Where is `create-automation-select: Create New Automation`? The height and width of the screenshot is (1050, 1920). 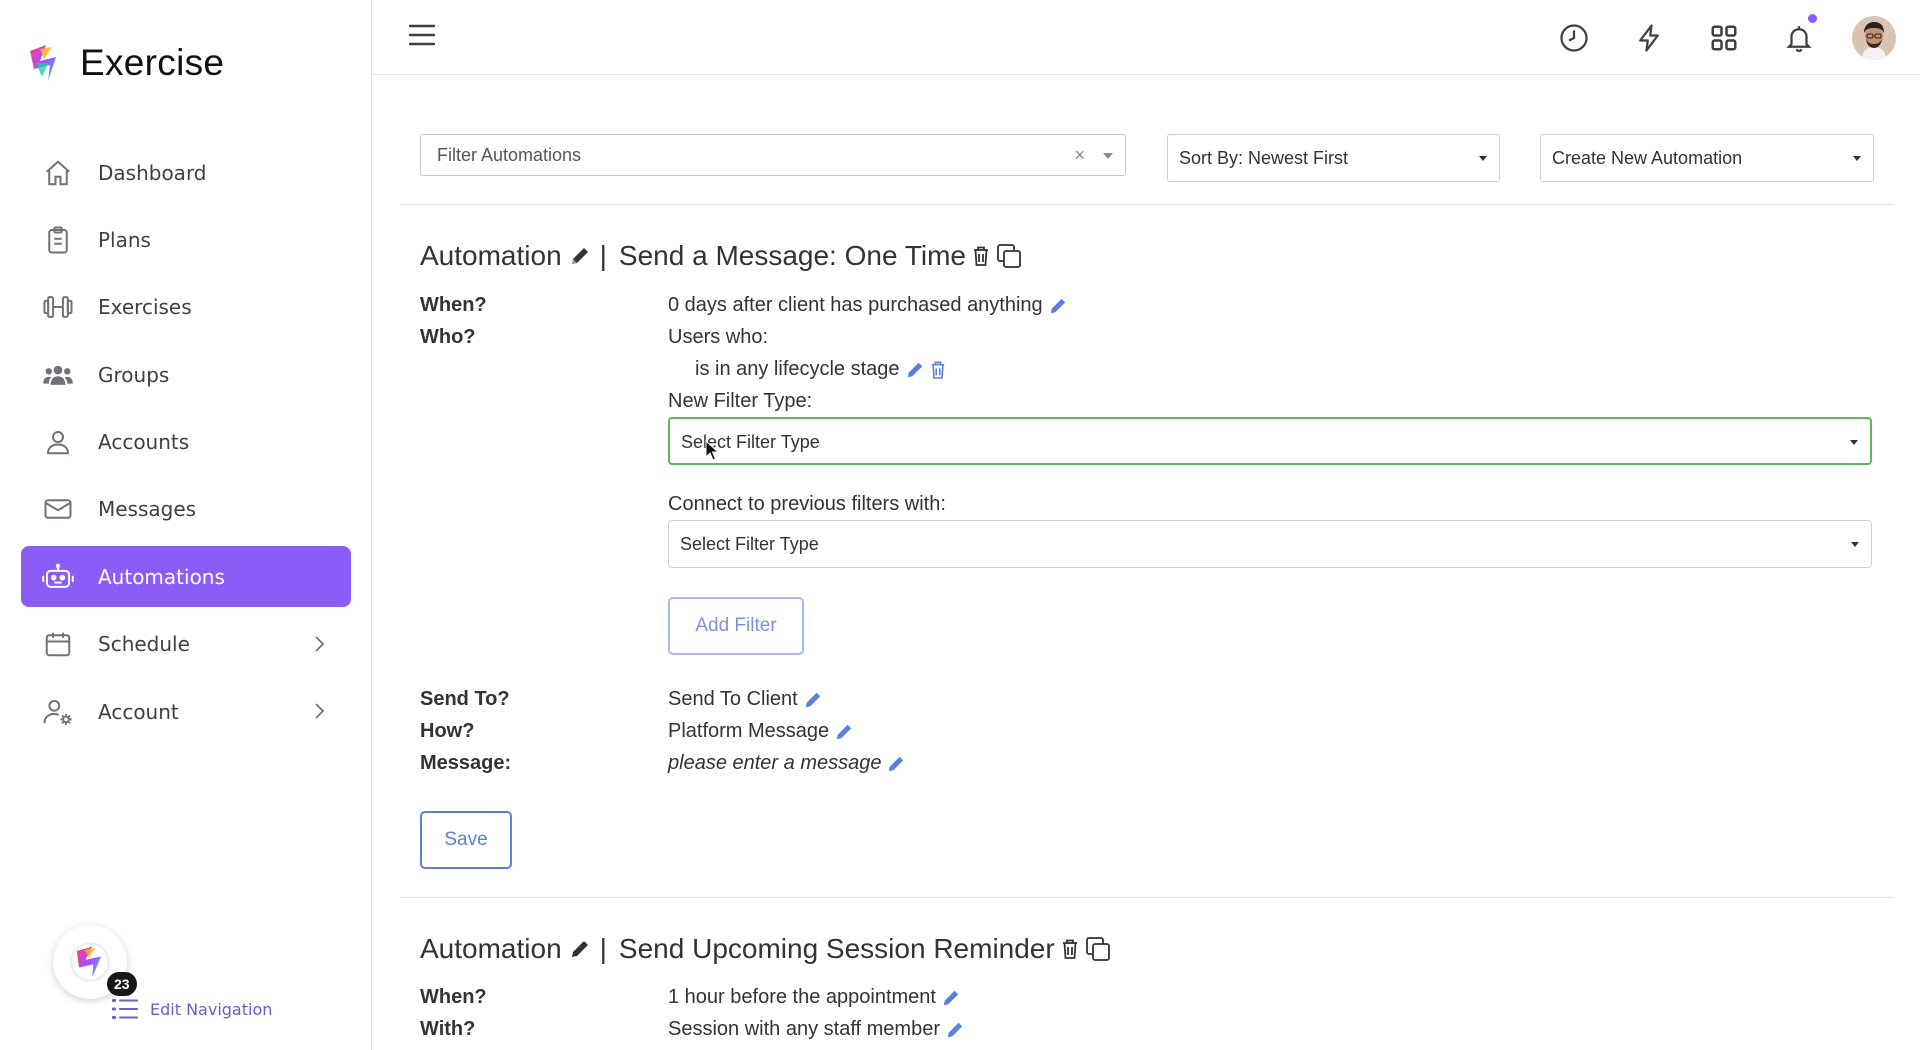 create-automation-select: Create New Automation is located at coordinates (1707, 158).